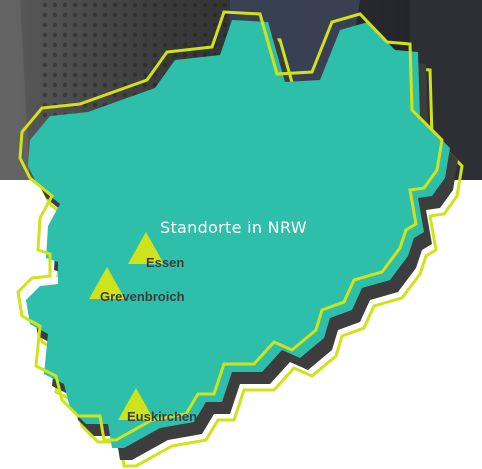  What do you see at coordinates (165, 262) in the screenshot?
I see `location-label: Essen` at bounding box center [165, 262].